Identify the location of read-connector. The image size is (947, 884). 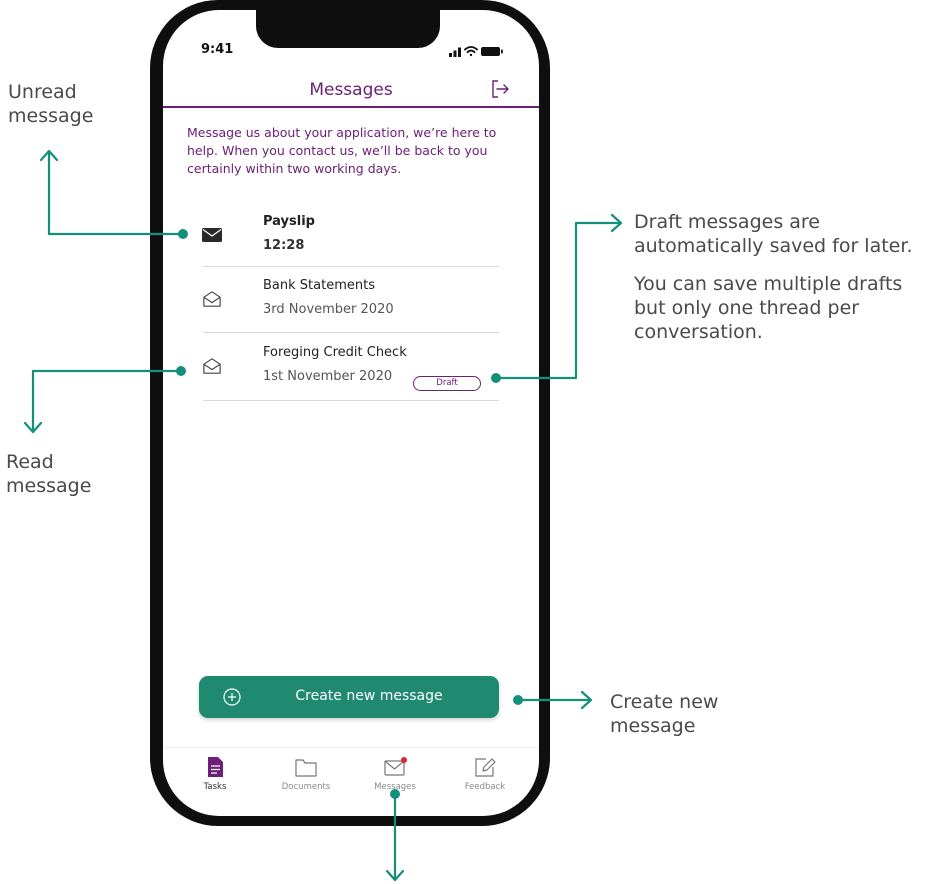
(107, 401).